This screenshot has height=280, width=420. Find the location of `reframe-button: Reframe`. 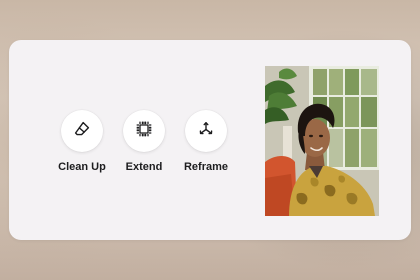

reframe-button: Reframe is located at coordinates (206, 141).